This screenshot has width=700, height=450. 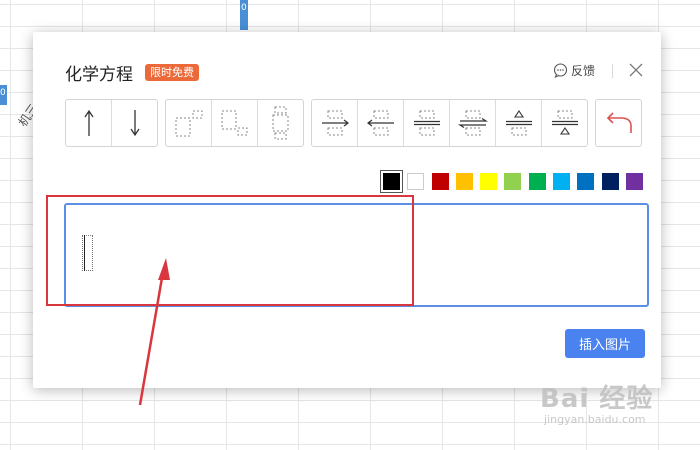 I want to click on baidu-watermark: Bai 经验 jingyan.baidu.com, so click(x=596, y=402).